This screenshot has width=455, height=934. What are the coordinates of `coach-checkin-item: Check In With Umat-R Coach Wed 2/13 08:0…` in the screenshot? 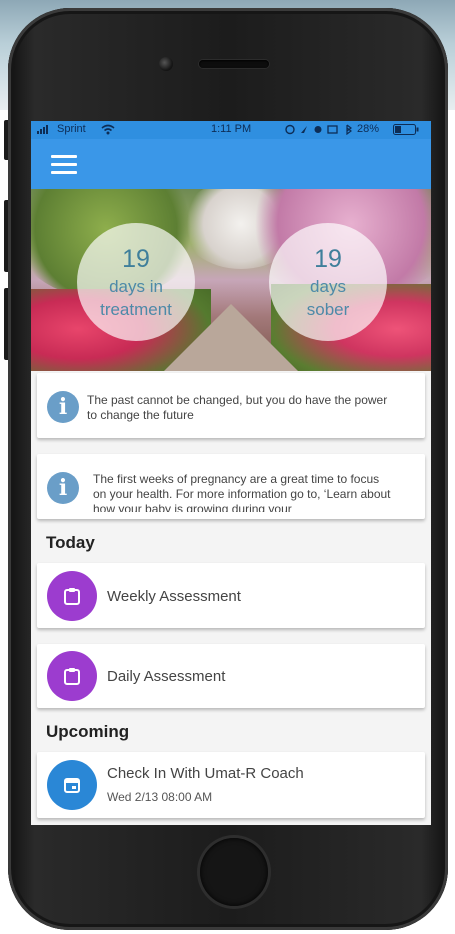 It's located at (231, 785).